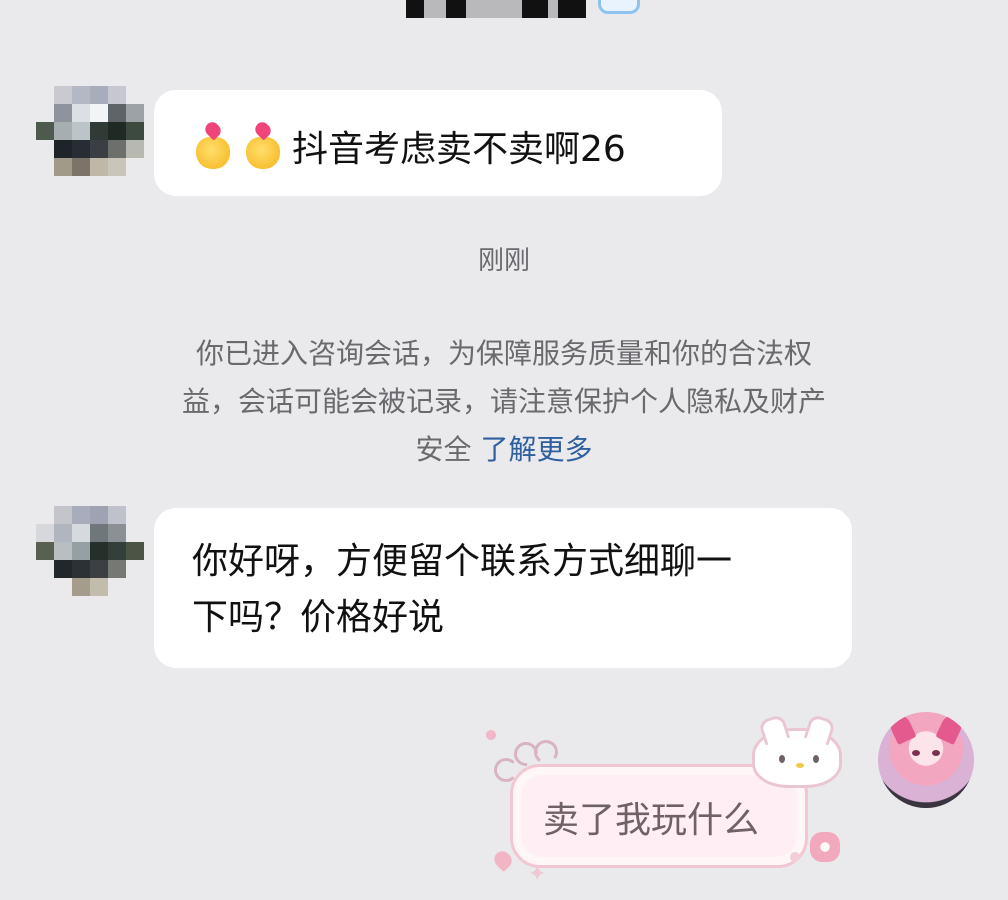  Describe the element at coordinates (825, 847) in the screenshot. I see `flower-decoration-icon` at that location.